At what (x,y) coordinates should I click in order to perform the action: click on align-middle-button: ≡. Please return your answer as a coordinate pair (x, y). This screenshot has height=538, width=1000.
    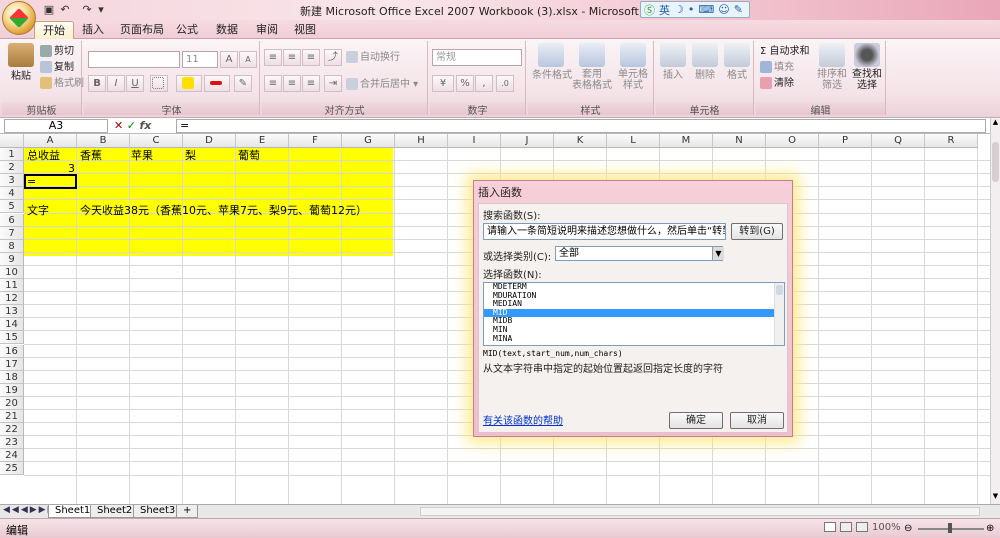
    Looking at the image, I should click on (292, 57).